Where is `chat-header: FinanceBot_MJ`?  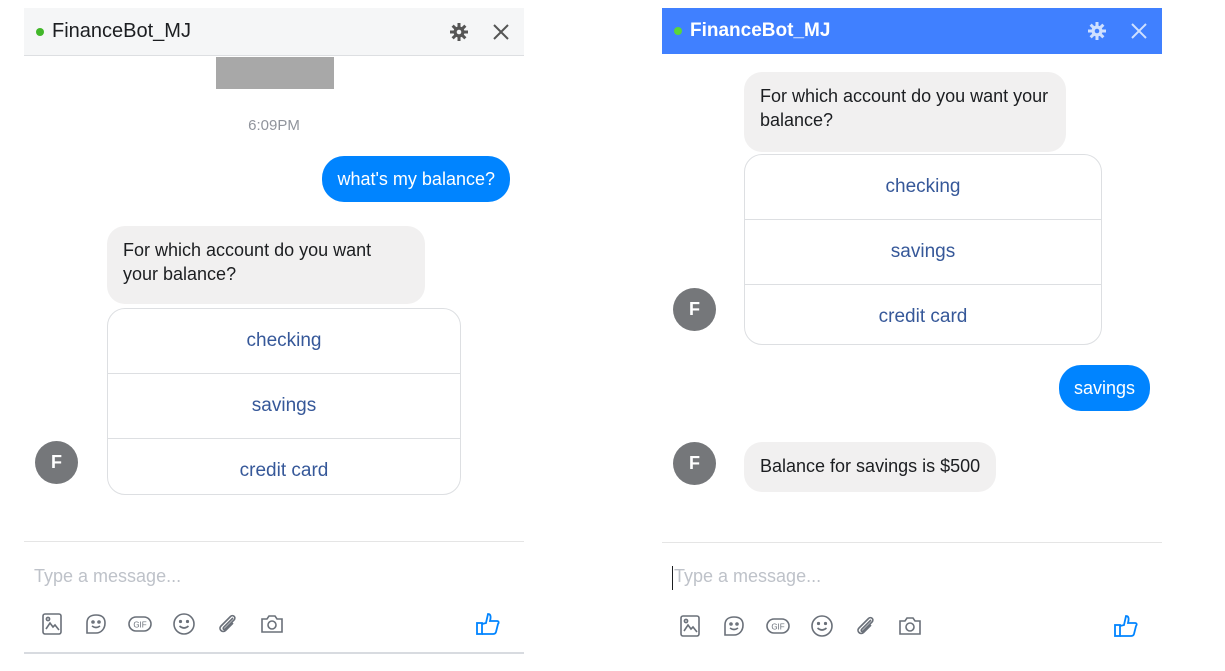 chat-header: FinanceBot_MJ is located at coordinates (274, 32).